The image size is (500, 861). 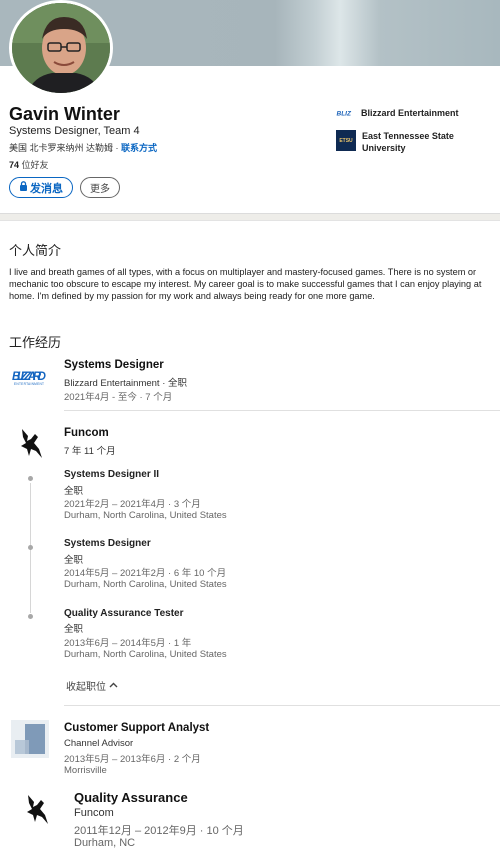 I want to click on friends-label: 位好友, so click(x=34, y=165).